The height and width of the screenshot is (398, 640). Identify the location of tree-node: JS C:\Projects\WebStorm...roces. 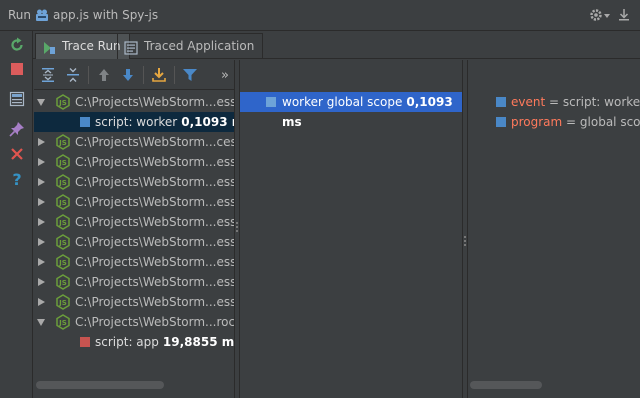
(134, 322).